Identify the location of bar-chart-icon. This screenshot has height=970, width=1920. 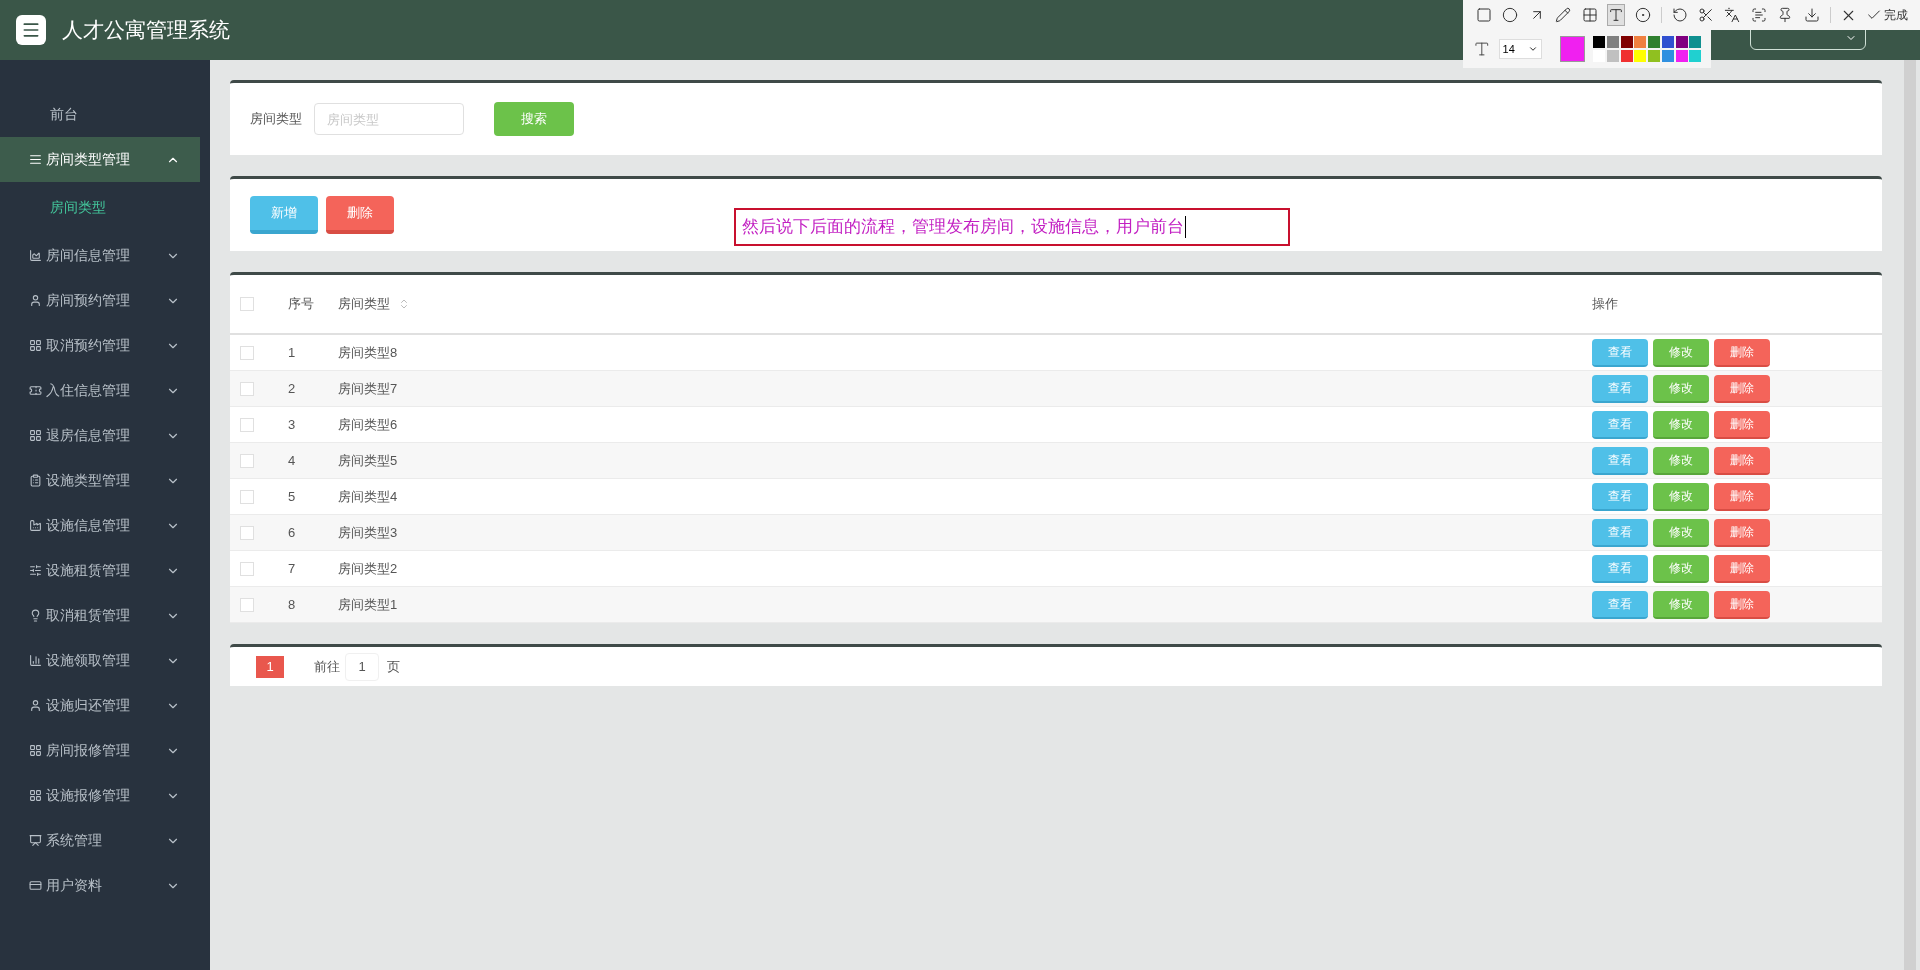
(35, 660).